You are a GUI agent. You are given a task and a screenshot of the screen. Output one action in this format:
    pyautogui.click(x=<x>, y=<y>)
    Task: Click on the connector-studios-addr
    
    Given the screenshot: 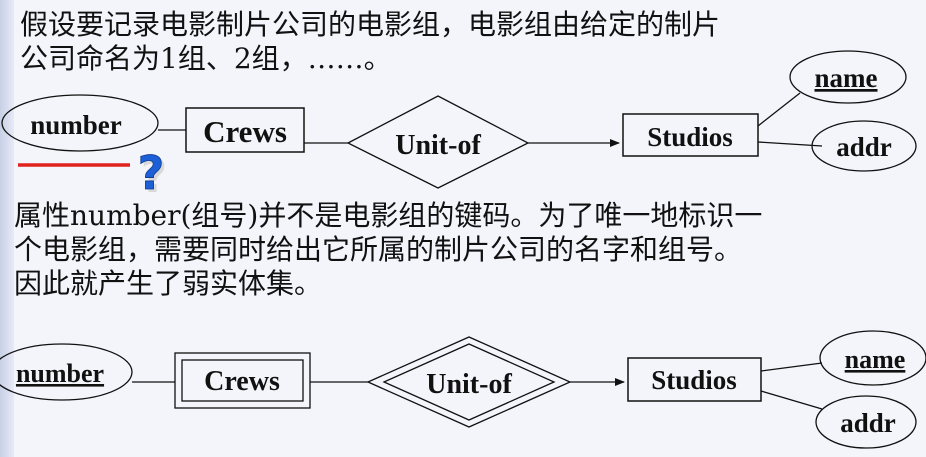 What is the action you would take?
    pyautogui.click(x=791, y=400)
    